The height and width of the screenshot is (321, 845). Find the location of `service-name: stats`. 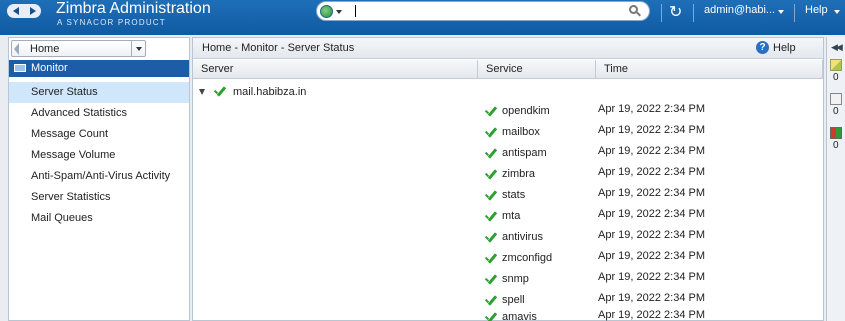

service-name: stats is located at coordinates (514, 195).